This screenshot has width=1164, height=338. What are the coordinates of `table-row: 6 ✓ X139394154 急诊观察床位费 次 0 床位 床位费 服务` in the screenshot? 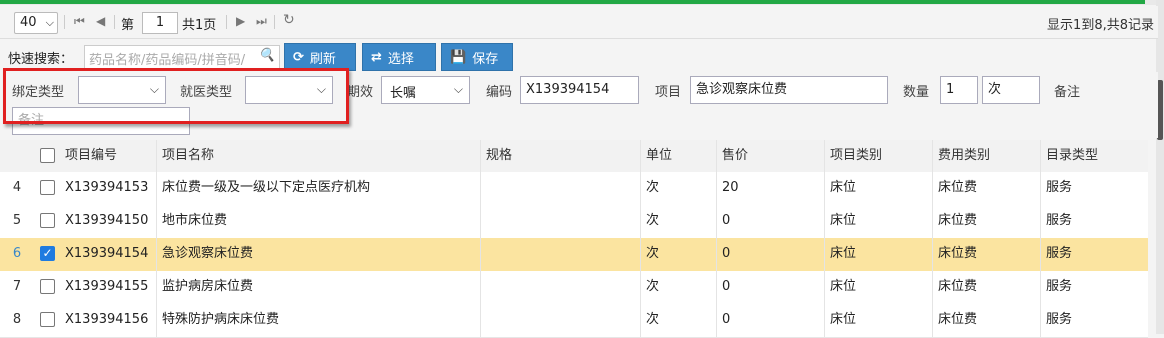 It's located at (574, 255).